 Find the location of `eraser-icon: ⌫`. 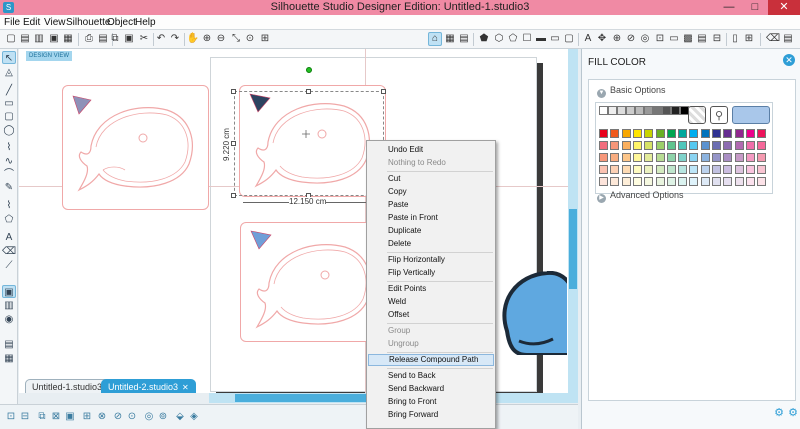

eraser-icon: ⌫ is located at coordinates (773, 39).